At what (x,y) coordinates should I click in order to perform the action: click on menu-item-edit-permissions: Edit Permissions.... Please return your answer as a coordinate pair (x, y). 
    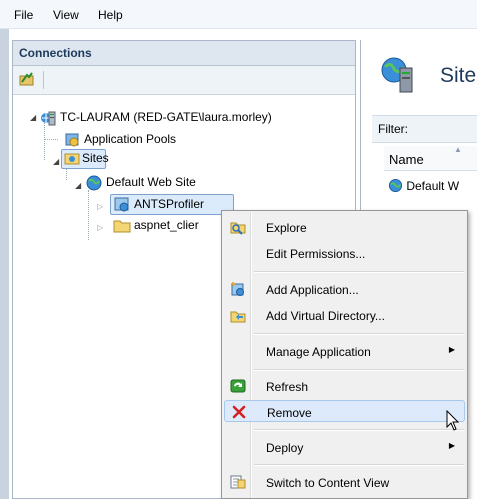
    Looking at the image, I should click on (344, 253).